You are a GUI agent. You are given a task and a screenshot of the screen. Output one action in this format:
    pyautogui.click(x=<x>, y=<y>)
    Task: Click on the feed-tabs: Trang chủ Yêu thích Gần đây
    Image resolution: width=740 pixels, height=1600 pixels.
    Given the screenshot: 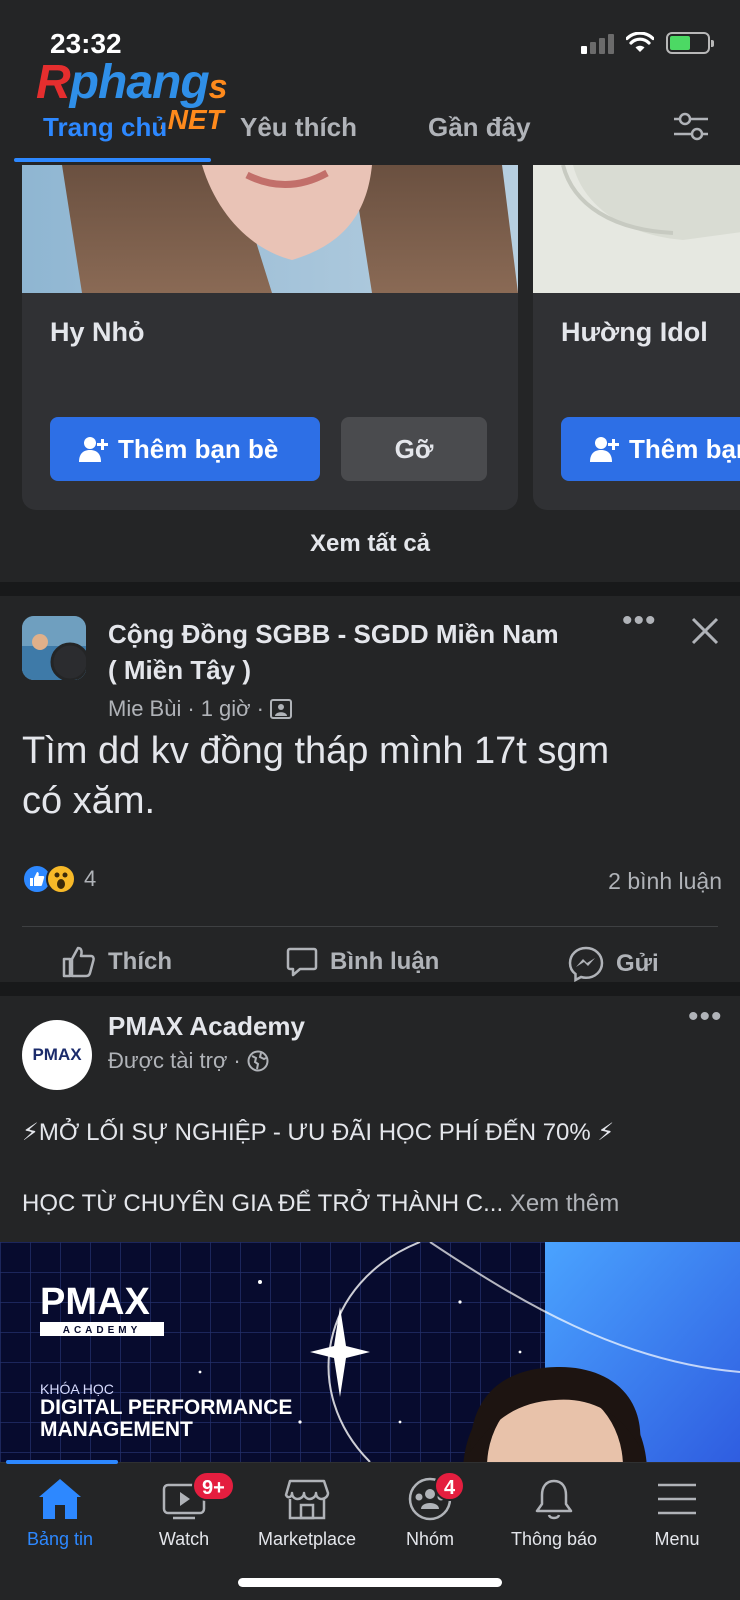 What is the action you would take?
    pyautogui.click(x=370, y=135)
    